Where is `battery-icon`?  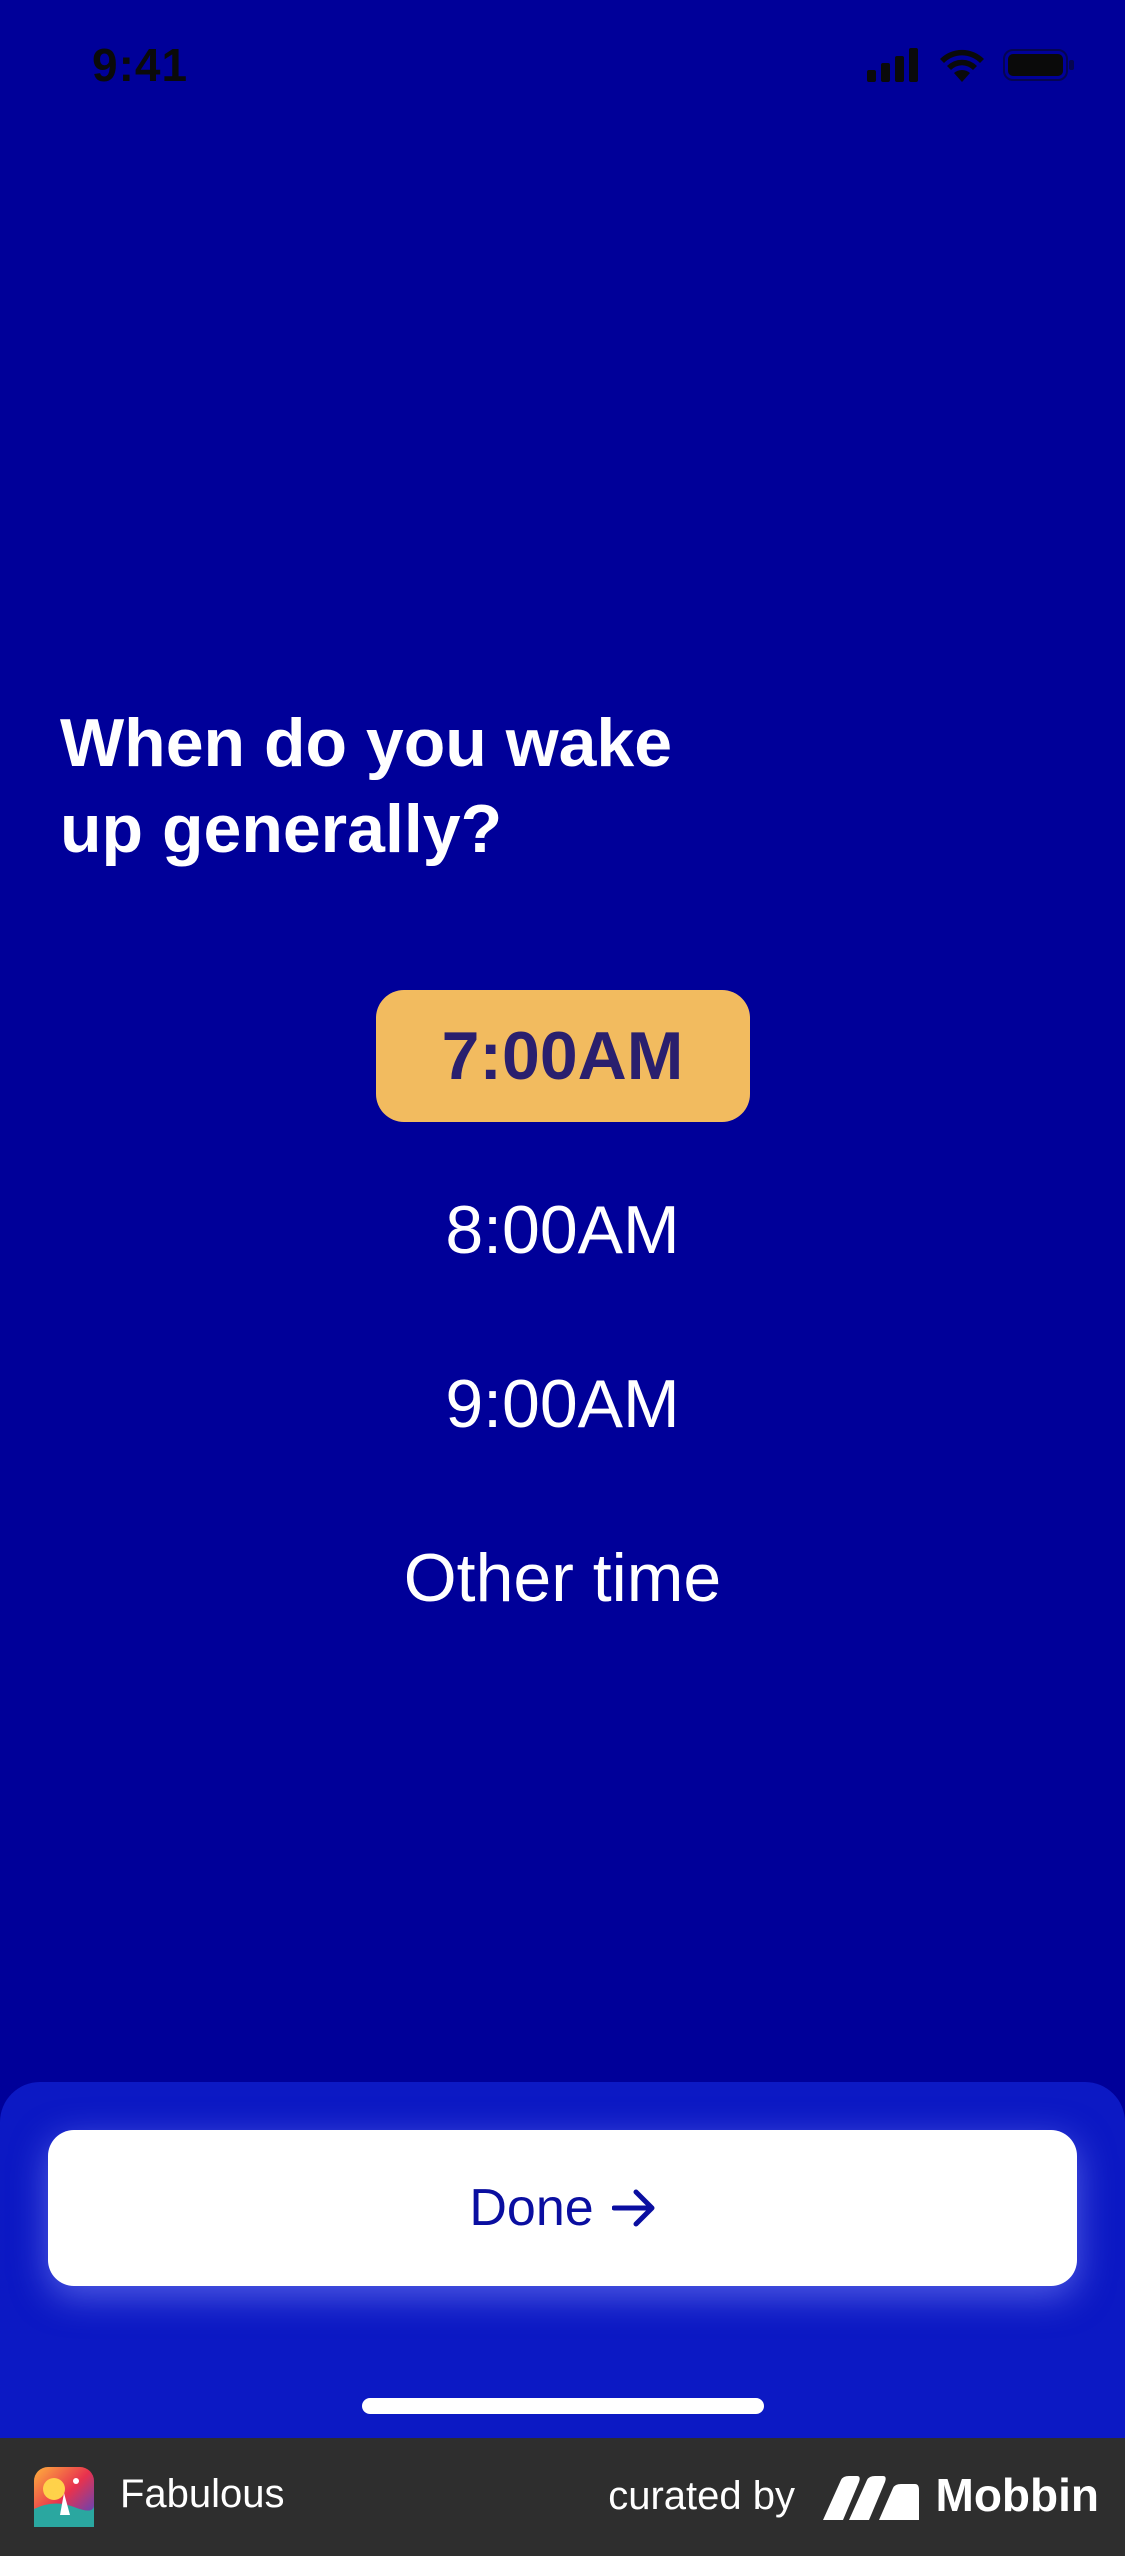 battery-icon is located at coordinates (1038, 65).